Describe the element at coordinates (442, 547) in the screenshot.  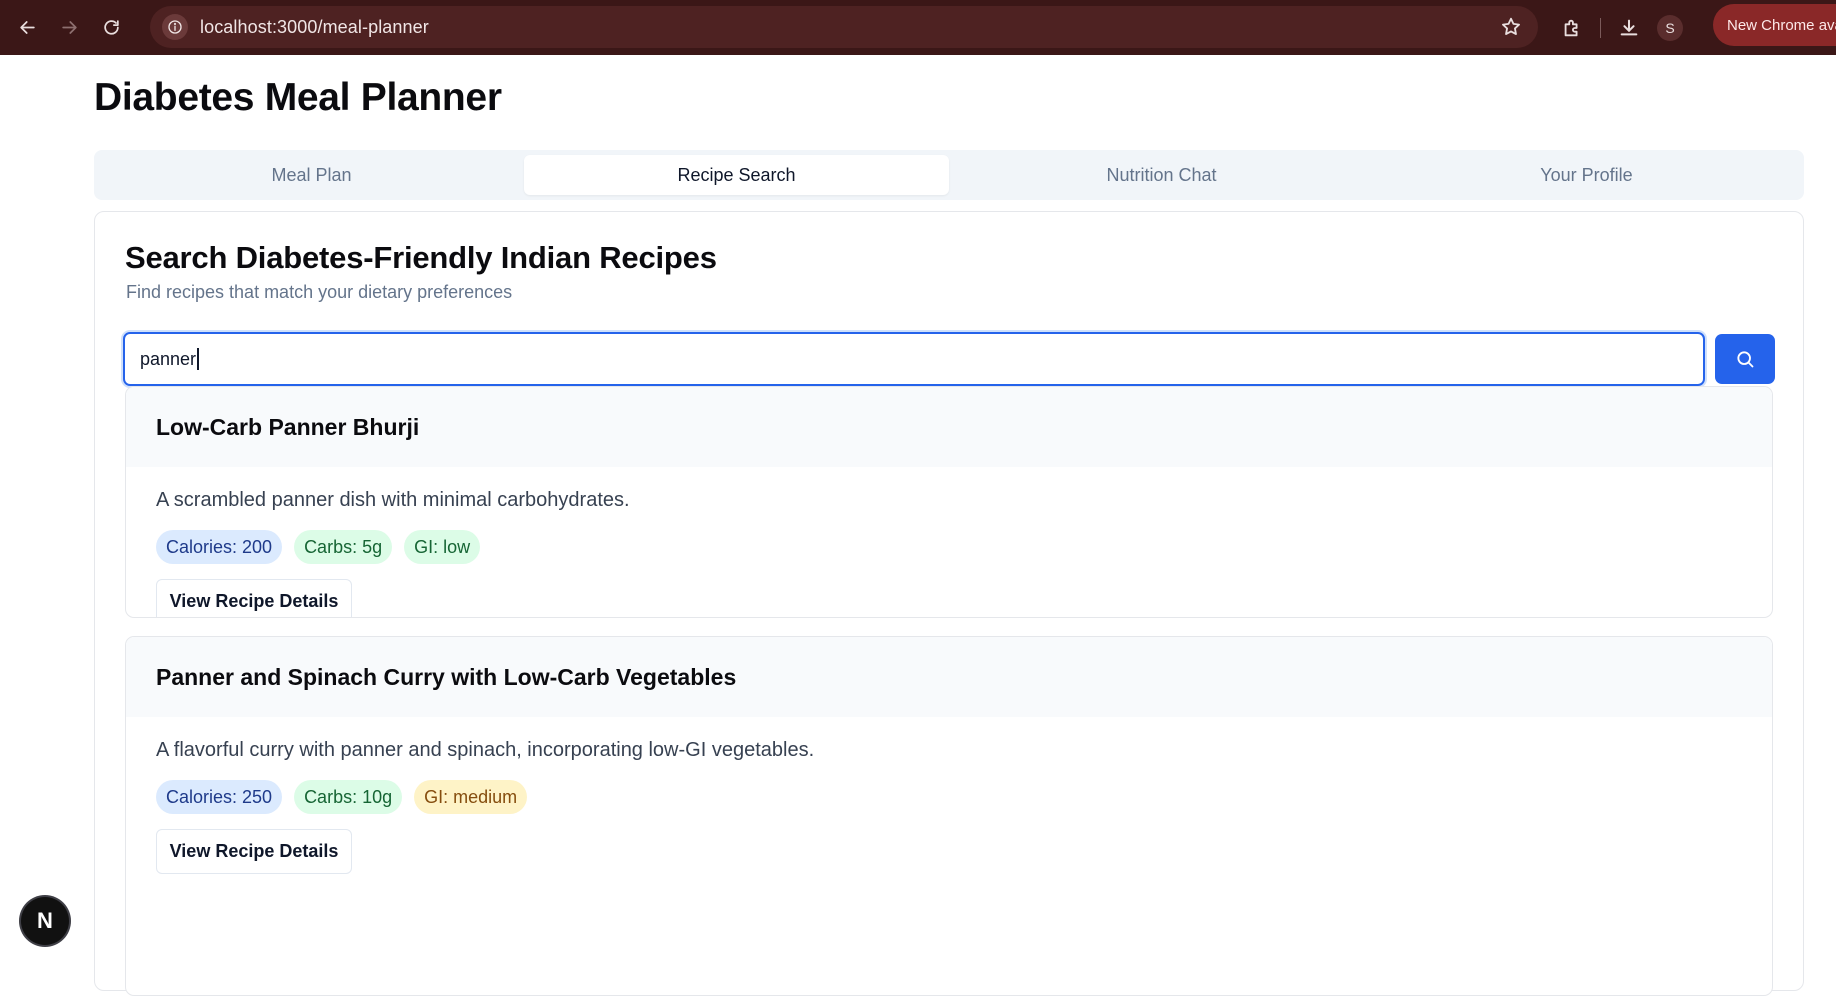
I see `gi-badge: GI: low` at that location.